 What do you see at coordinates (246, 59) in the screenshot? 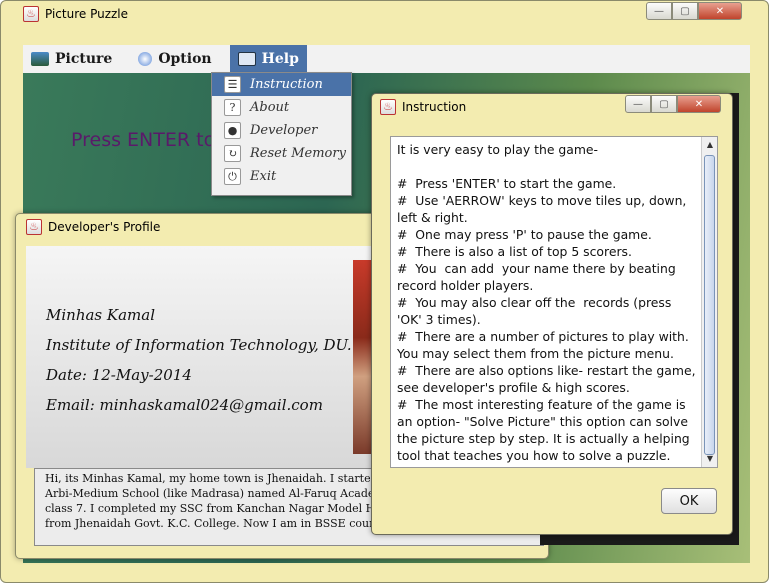
I see `help-icon` at bounding box center [246, 59].